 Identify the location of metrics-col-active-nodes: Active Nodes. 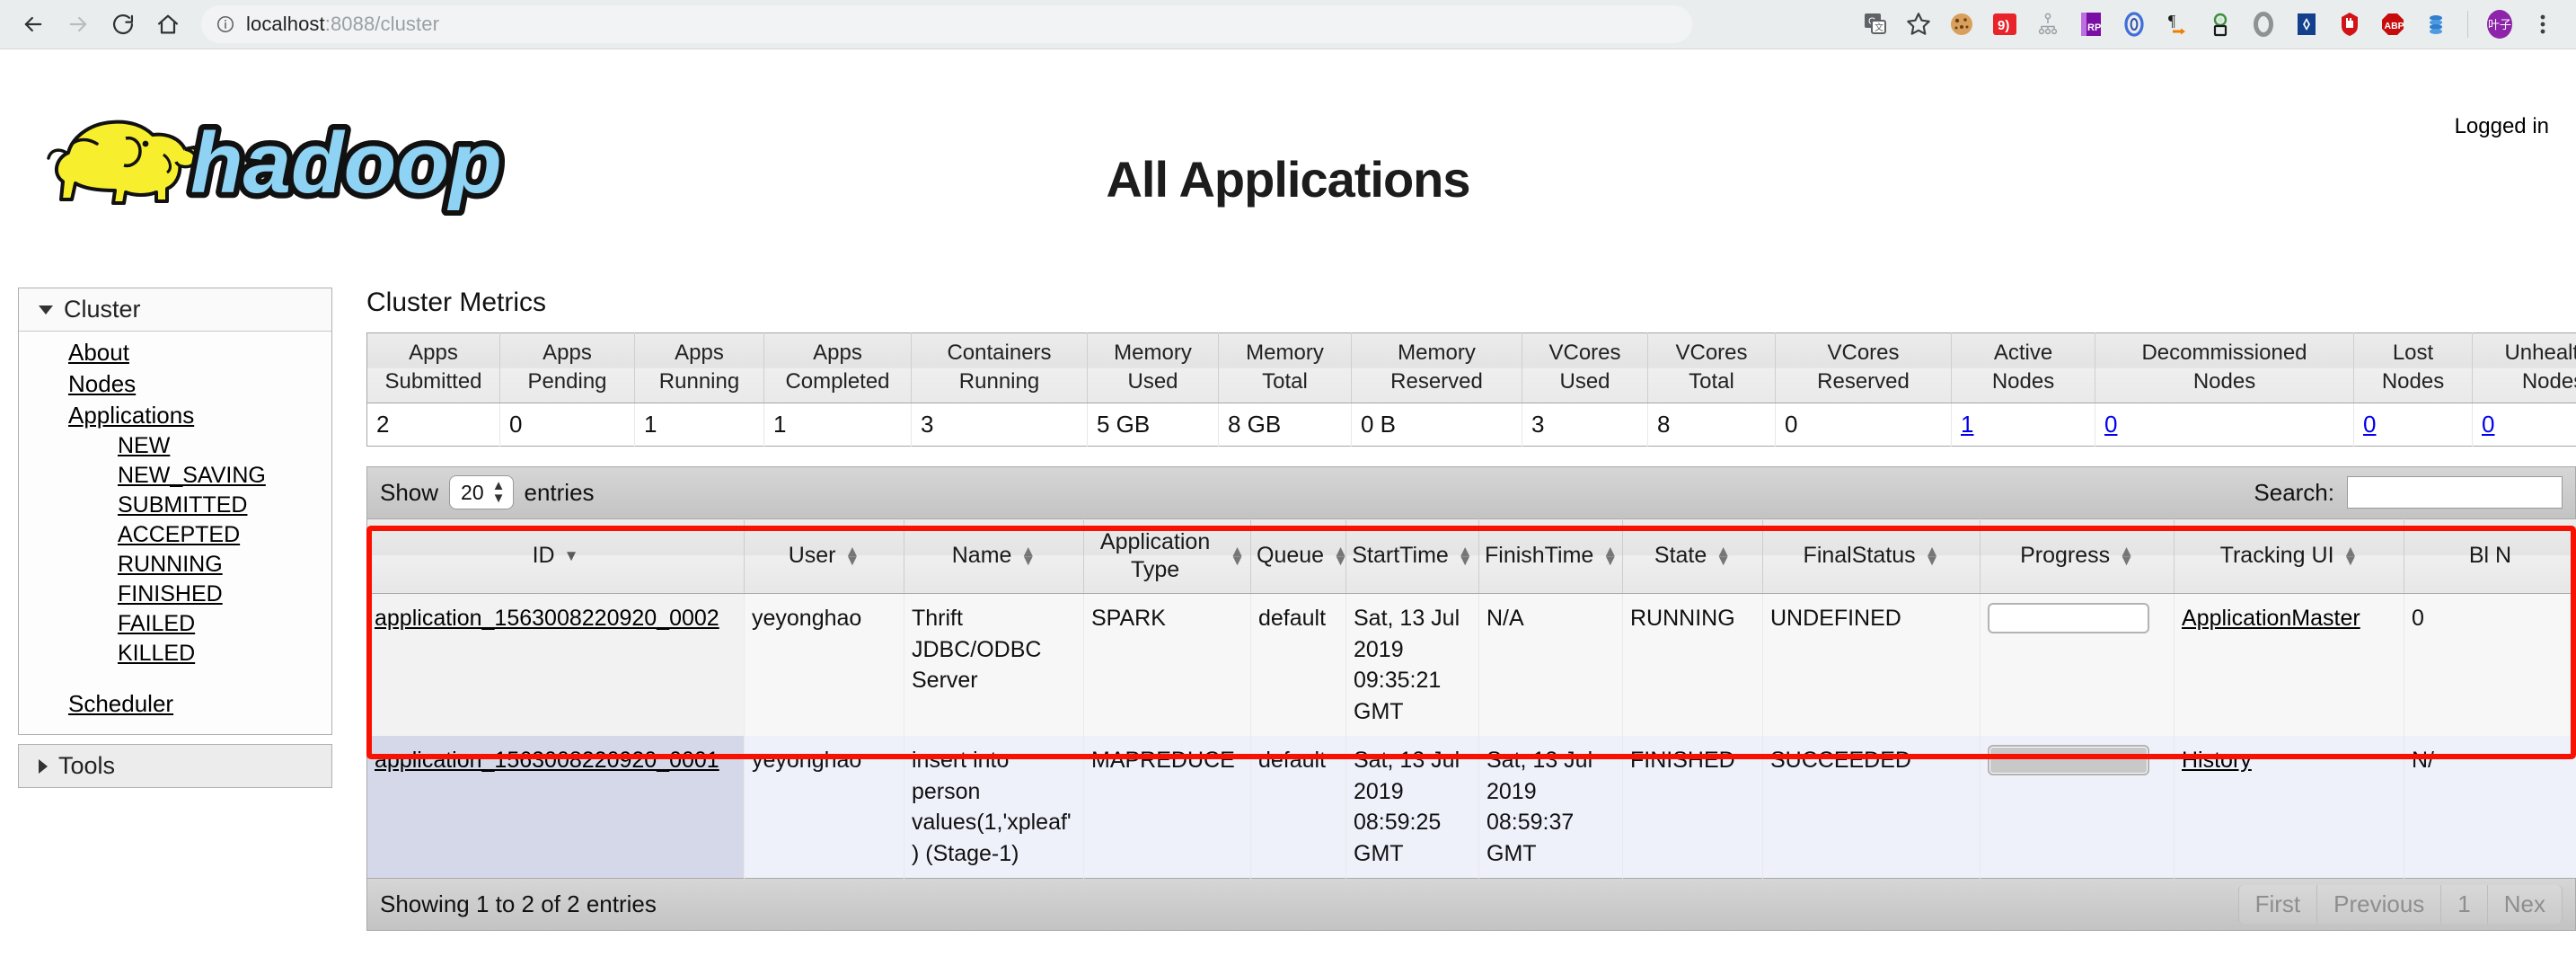
(2023, 367).